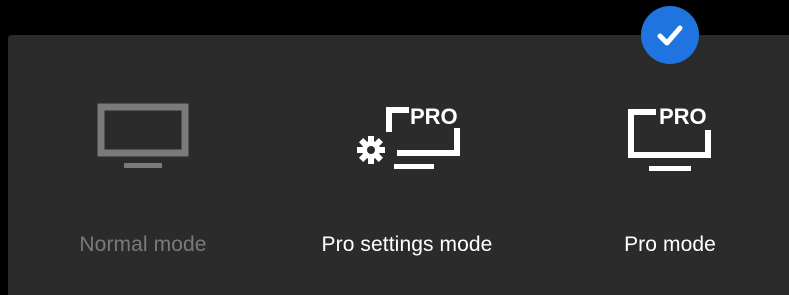 This screenshot has height=295, width=789. Describe the element at coordinates (143, 244) in the screenshot. I see `normal-mode-label: Normal mode` at that location.